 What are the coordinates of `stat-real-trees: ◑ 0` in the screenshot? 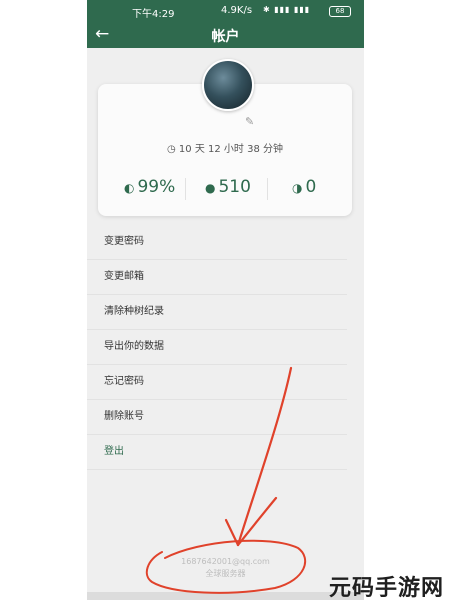 It's located at (304, 187).